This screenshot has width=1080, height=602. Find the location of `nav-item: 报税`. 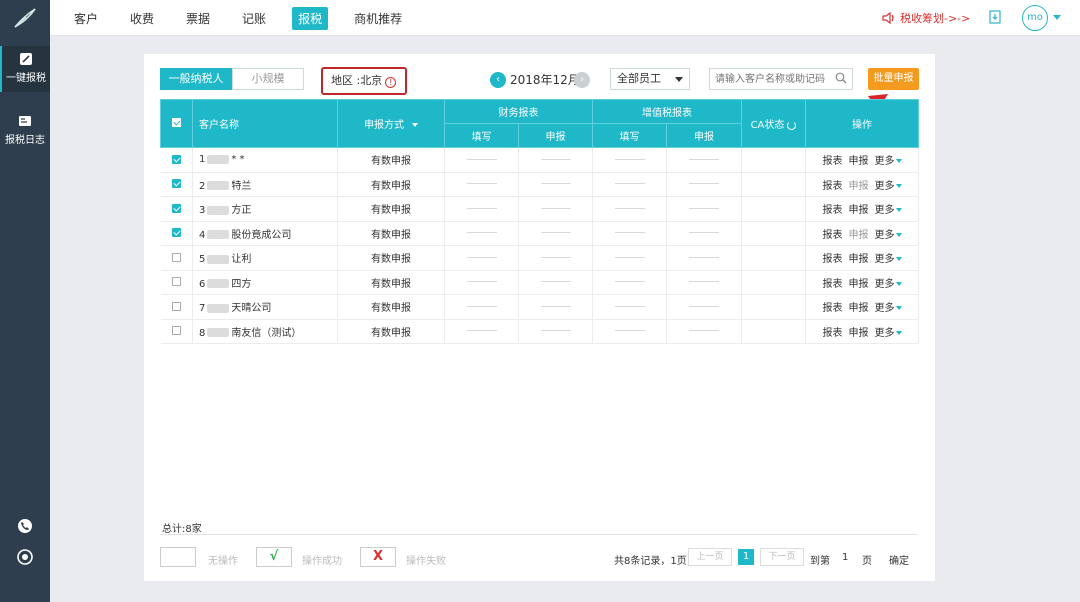

nav-item: 报税 is located at coordinates (310, 18).